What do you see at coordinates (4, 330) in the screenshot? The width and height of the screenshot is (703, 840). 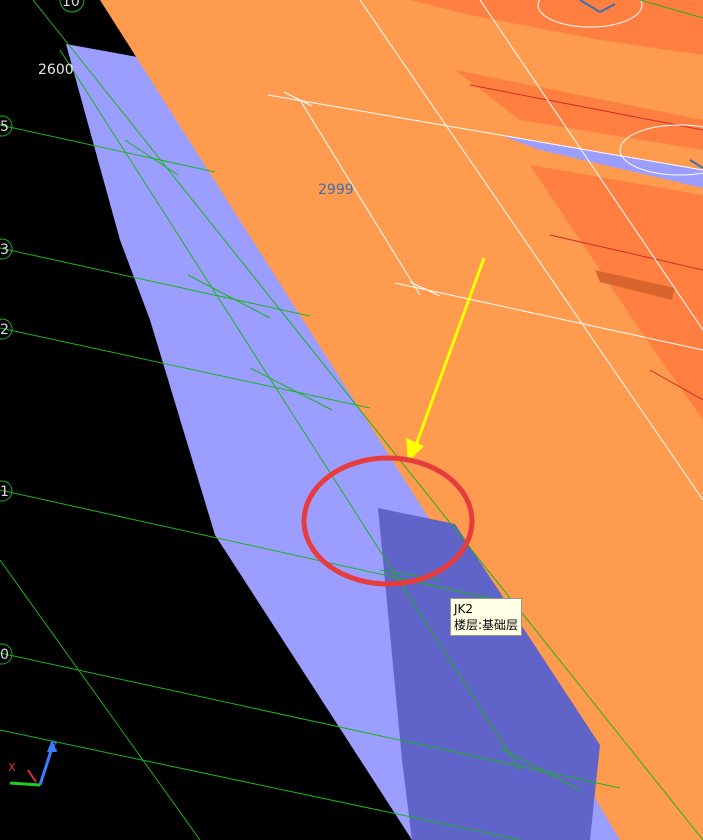 I see `axis-label: 2` at bounding box center [4, 330].